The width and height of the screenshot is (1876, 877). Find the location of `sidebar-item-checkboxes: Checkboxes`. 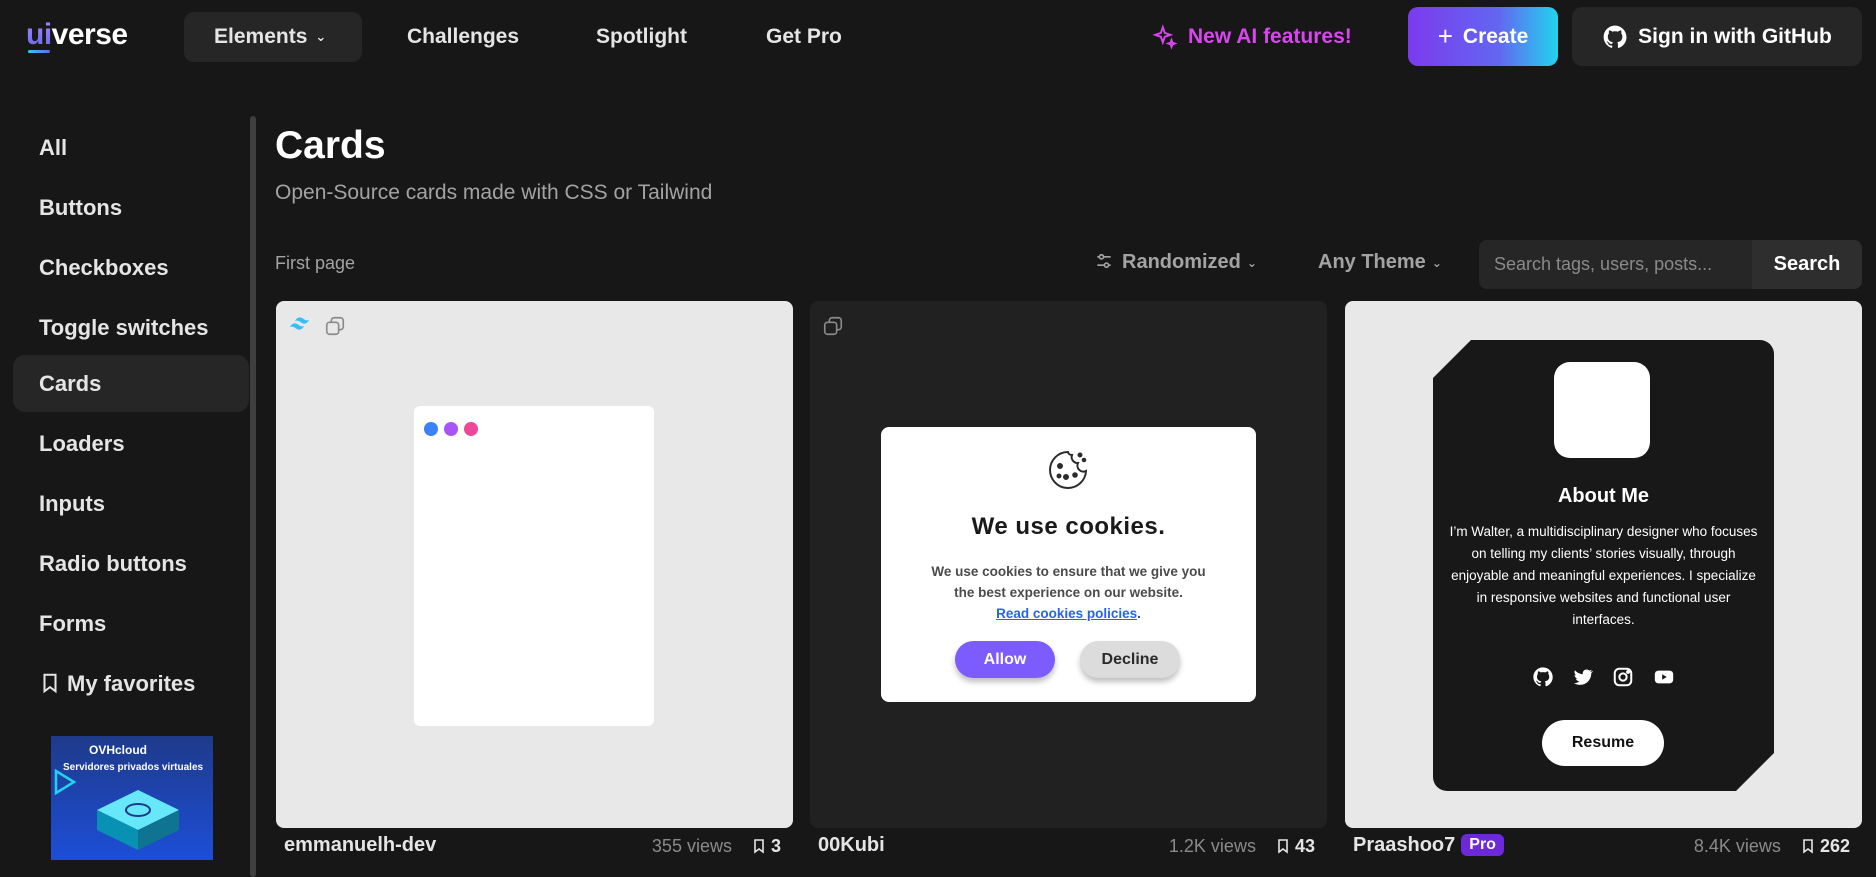

sidebar-item-checkboxes: Checkboxes is located at coordinates (131, 267).